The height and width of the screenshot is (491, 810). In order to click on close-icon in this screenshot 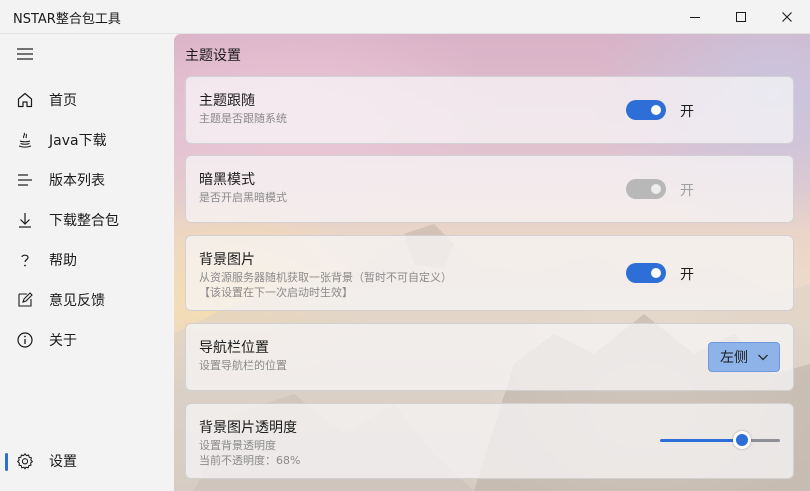, I will do `click(787, 16)`.